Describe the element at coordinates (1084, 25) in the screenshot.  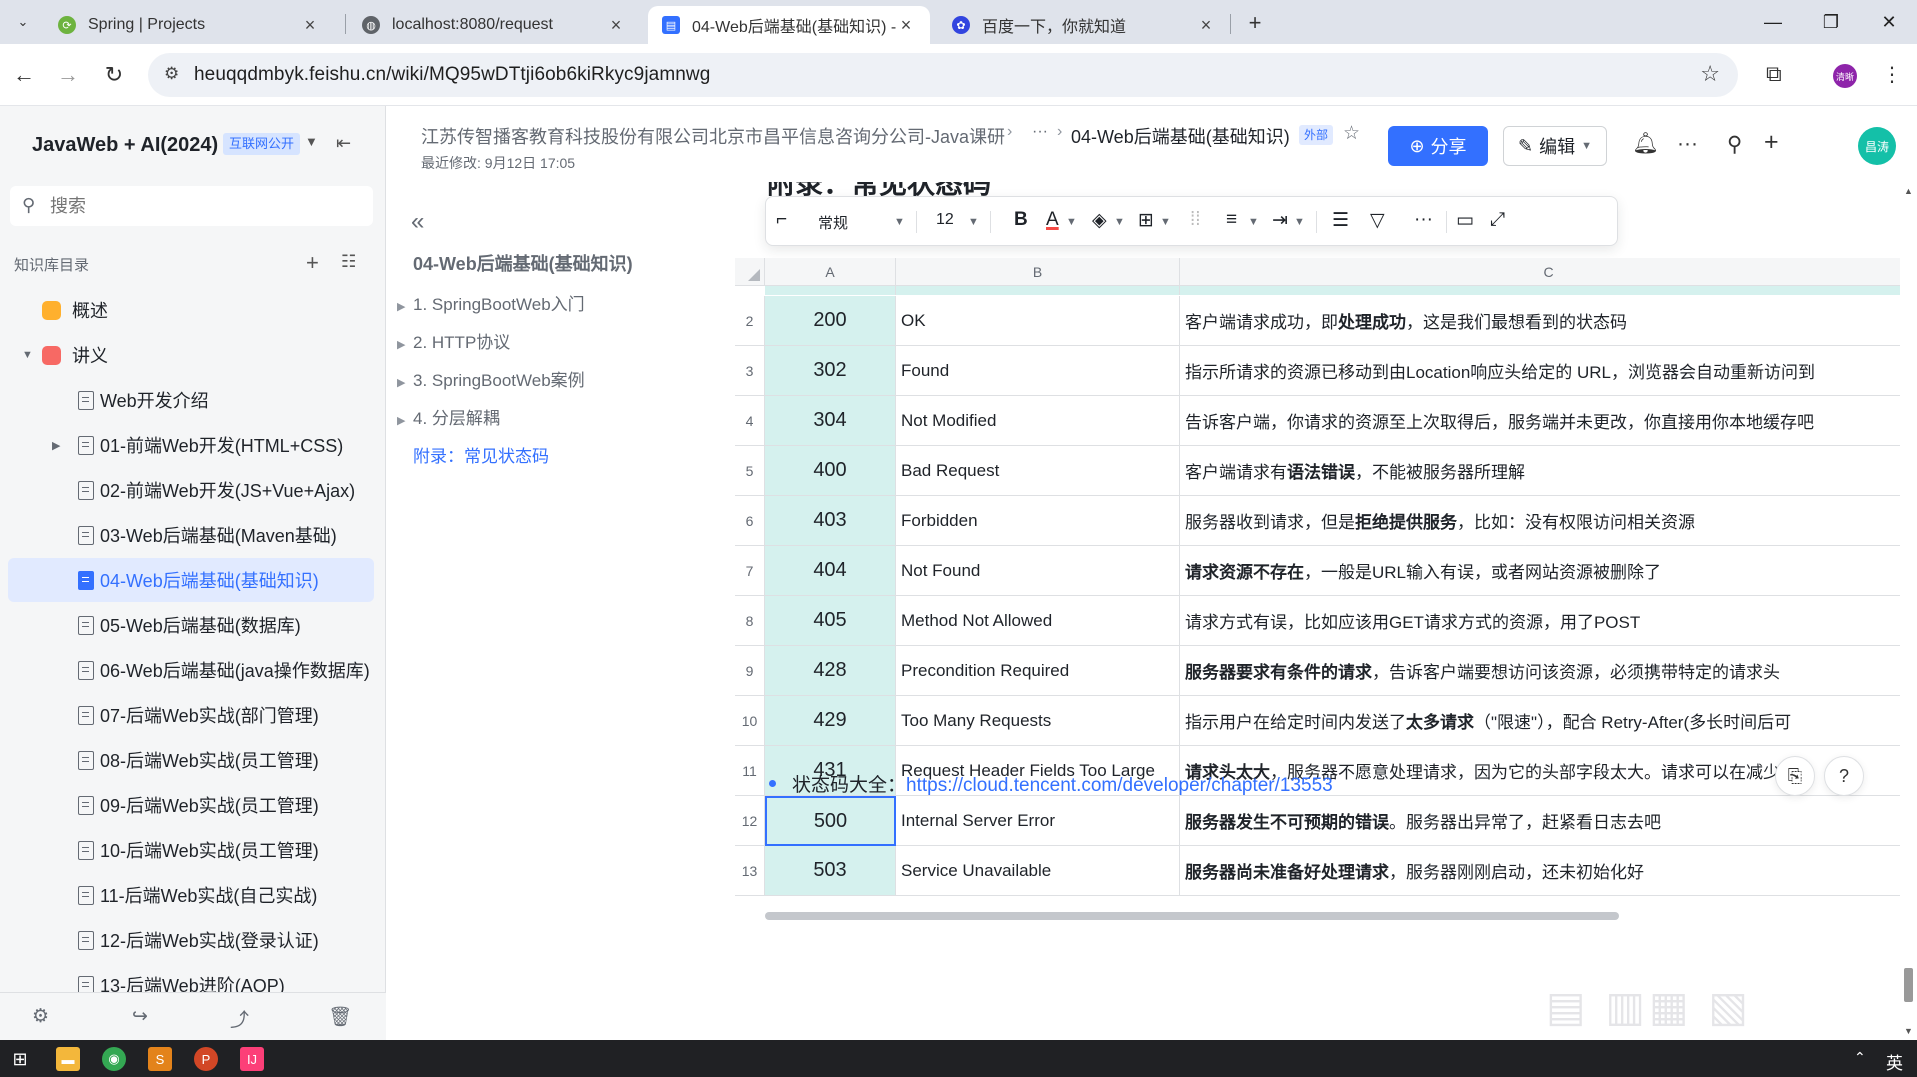
I see `browser-tab-baidu: ✿ 百度一下，你就知道 ×` at that location.